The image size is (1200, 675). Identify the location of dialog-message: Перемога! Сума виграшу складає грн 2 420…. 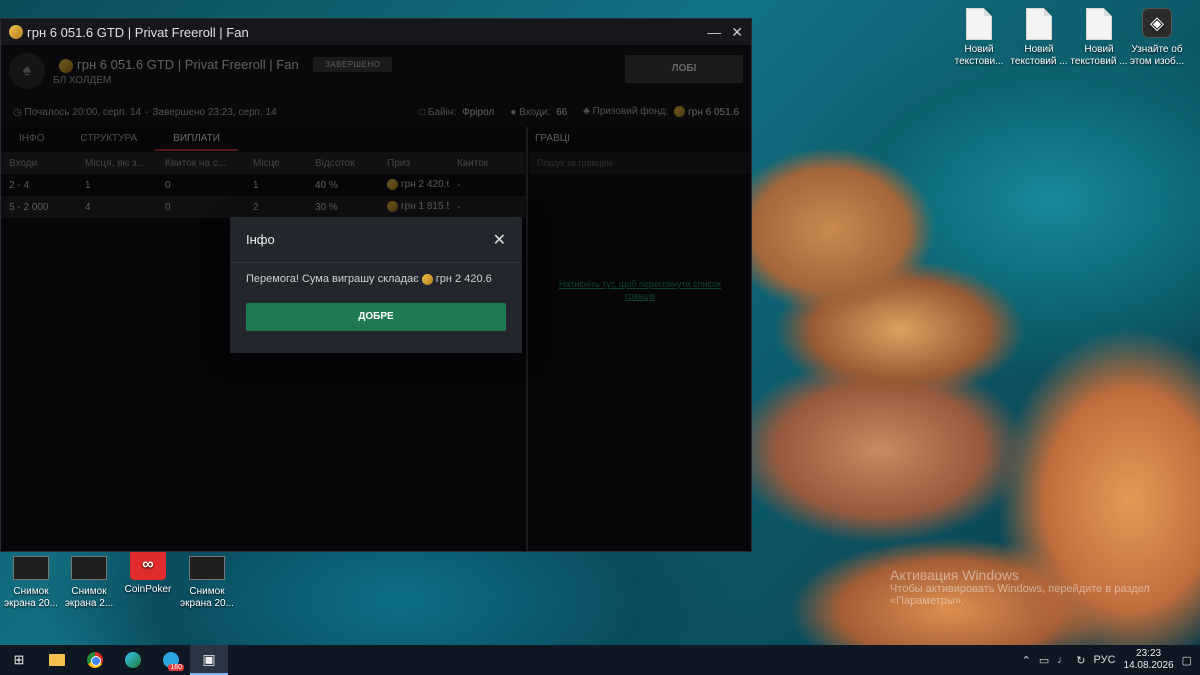
(369, 279).